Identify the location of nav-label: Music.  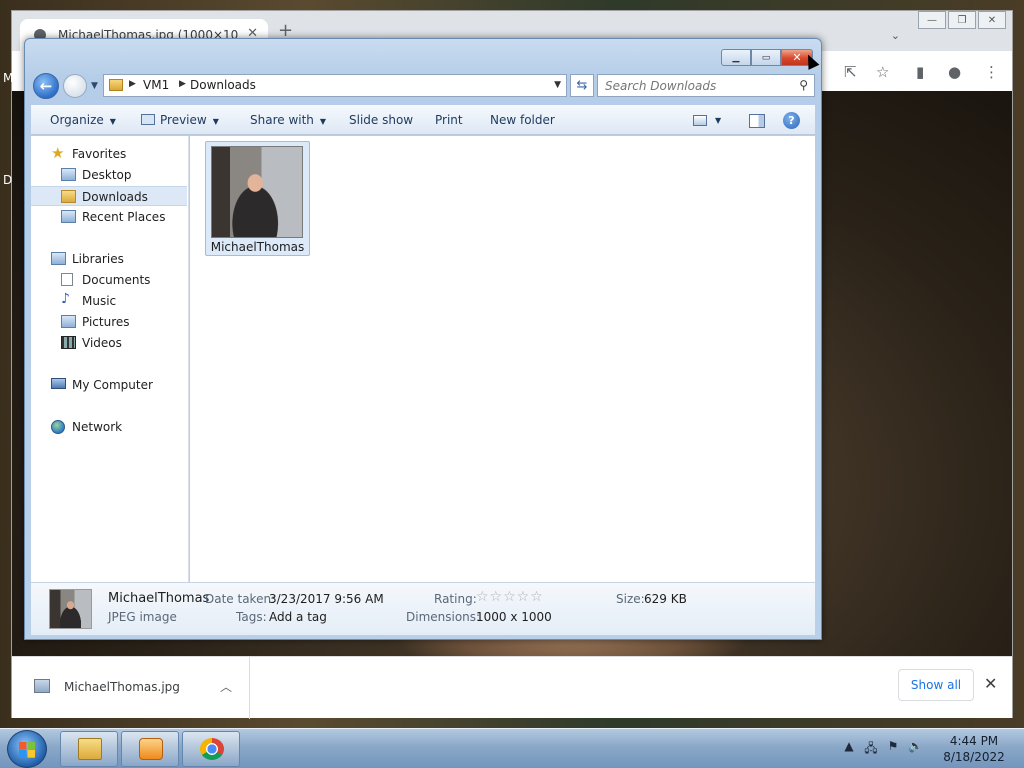
(99, 301).